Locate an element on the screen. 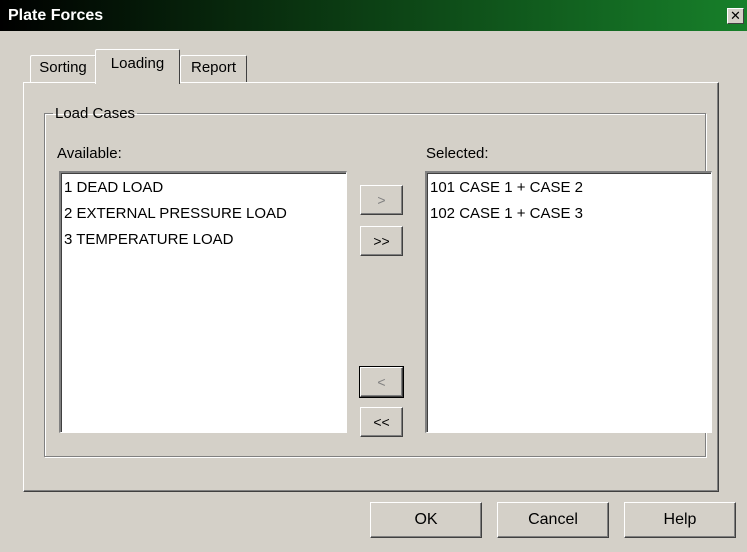 The image size is (747, 552). window-title: Plate Forces is located at coordinates (56, 15).